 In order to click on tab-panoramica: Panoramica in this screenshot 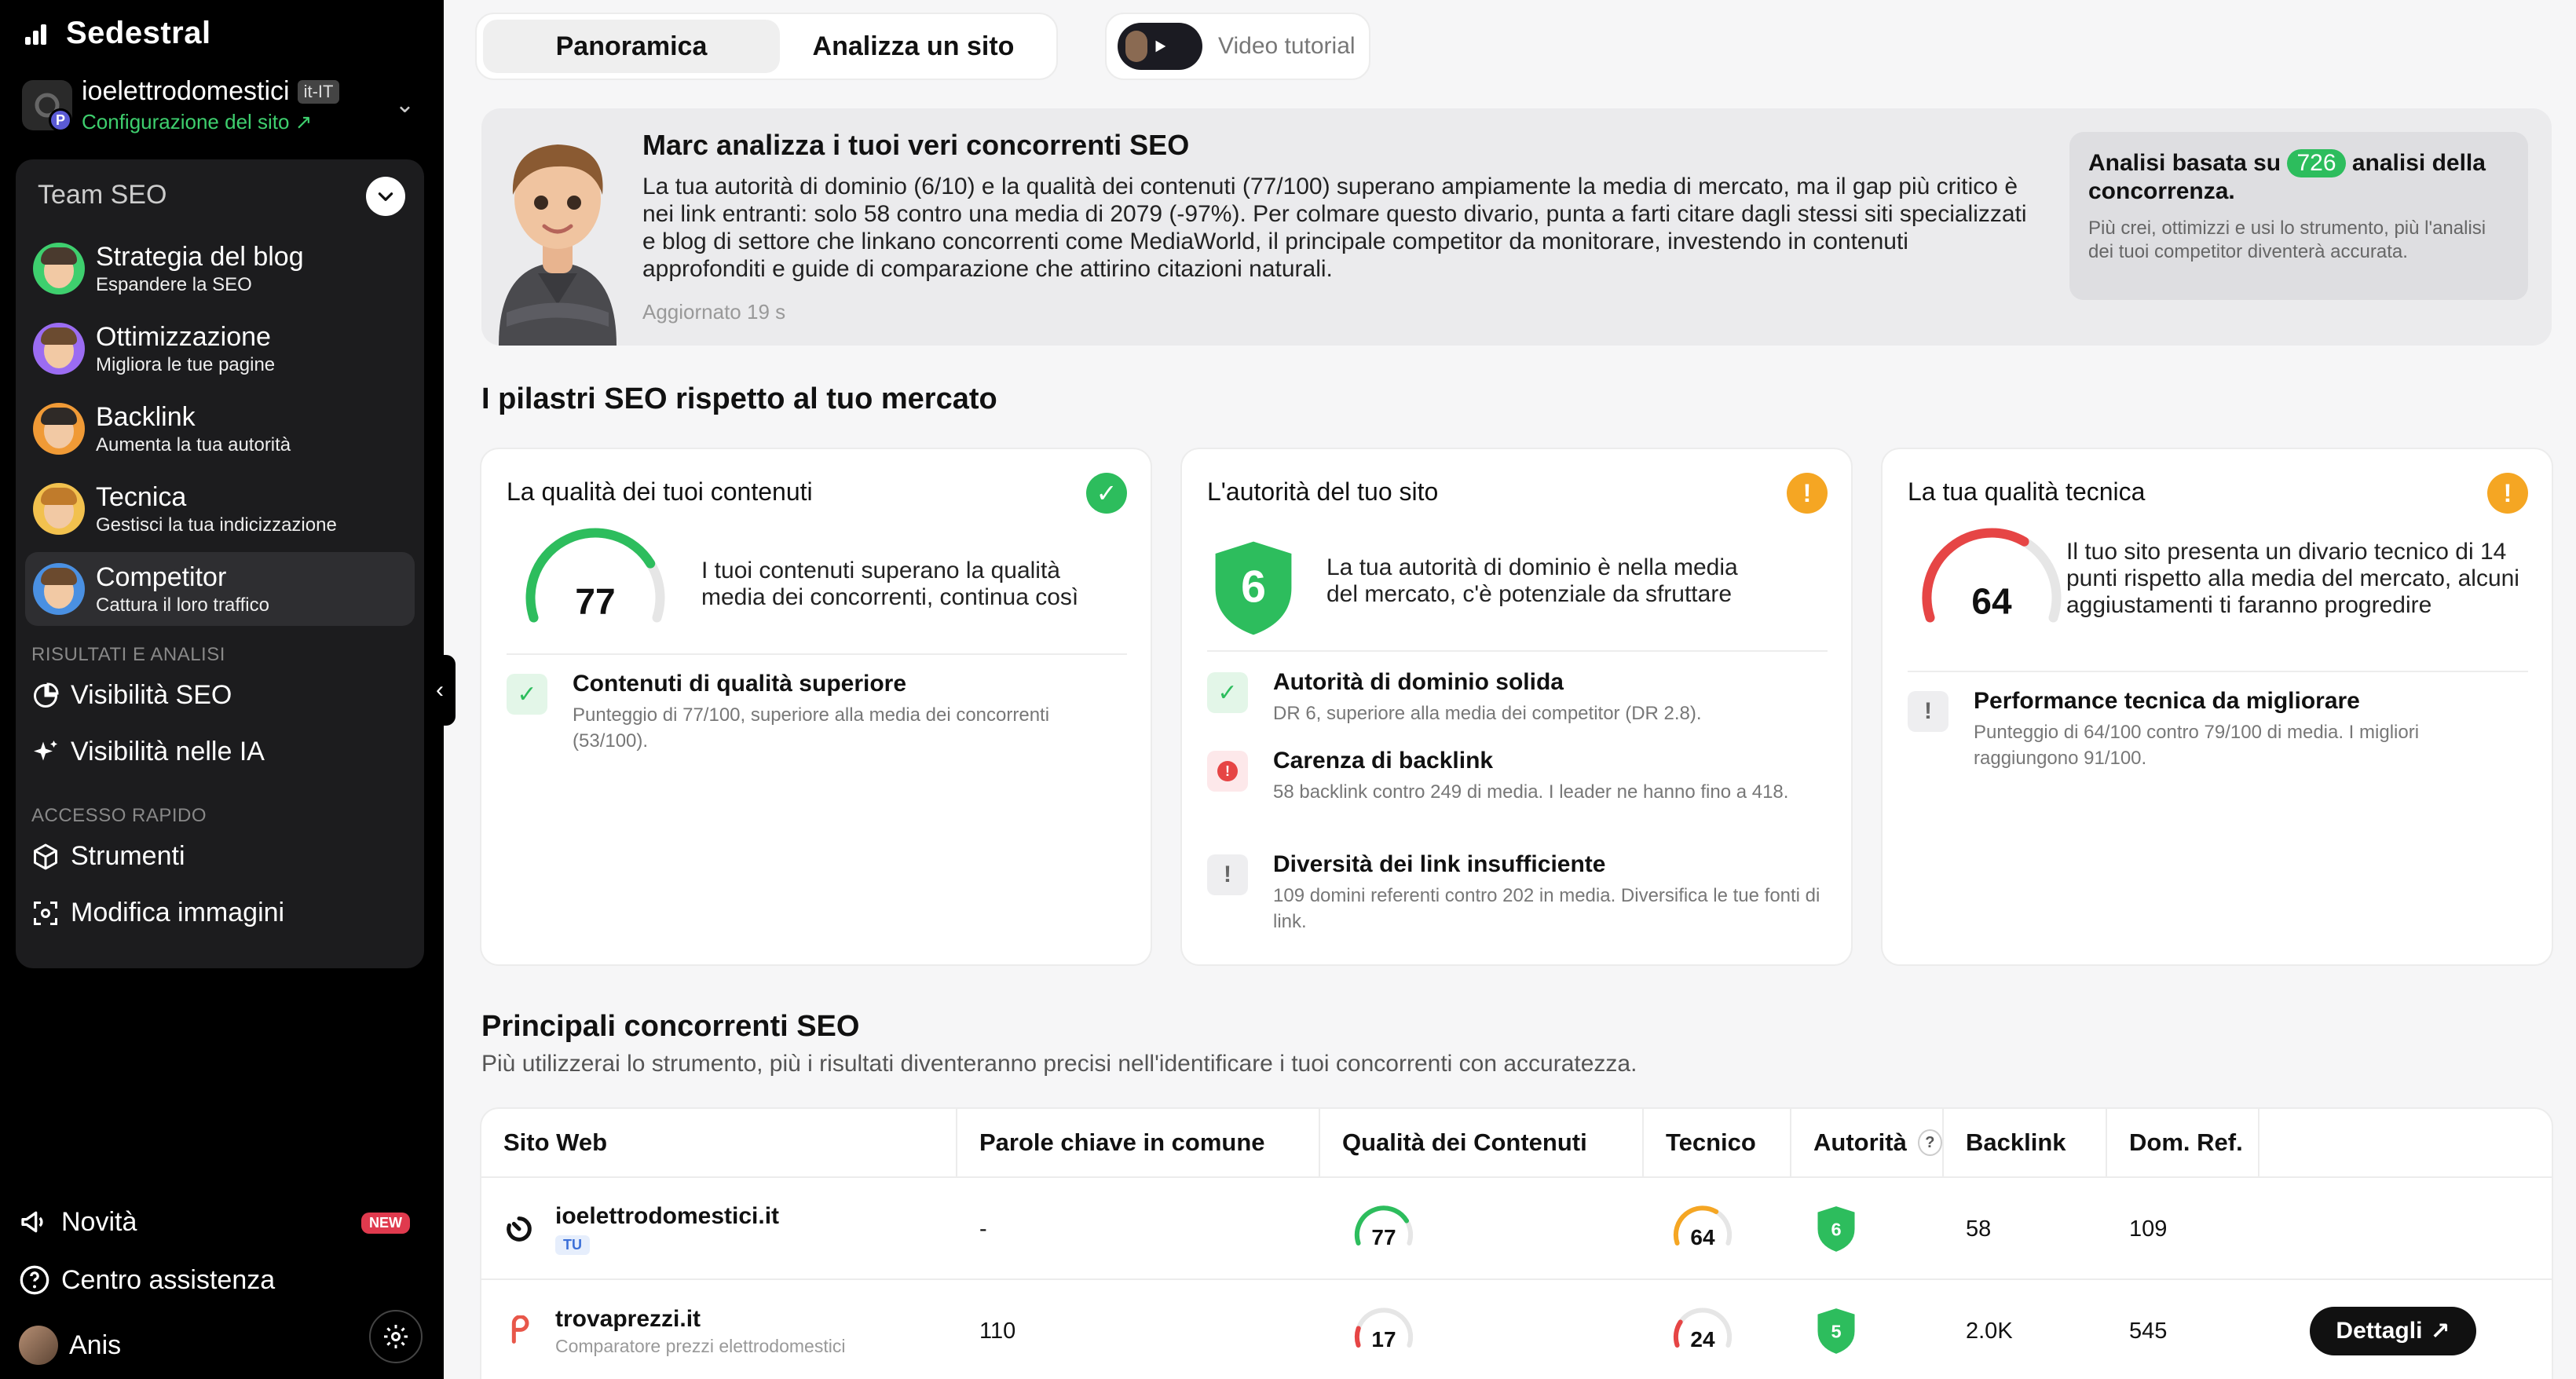, I will do `click(631, 46)`.